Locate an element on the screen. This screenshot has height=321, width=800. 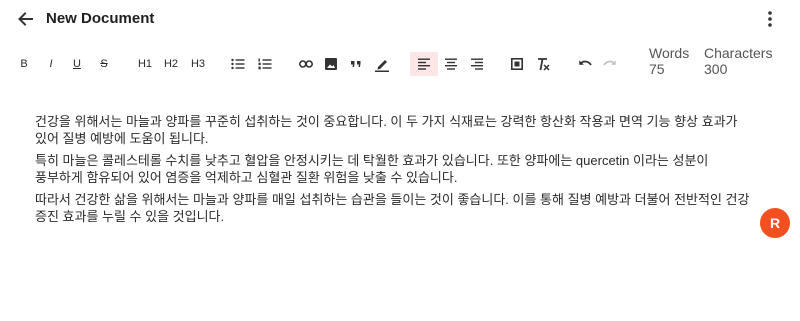
word-count-value: 75 is located at coordinates (657, 69).